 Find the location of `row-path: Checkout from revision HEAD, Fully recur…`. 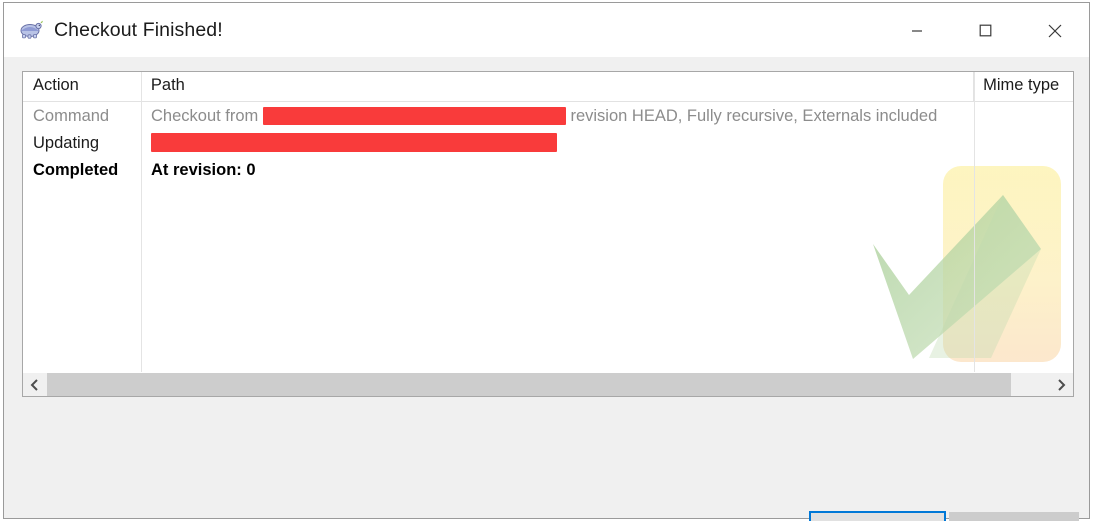

row-path: Checkout from revision HEAD, Fully recur… is located at coordinates (607, 116).